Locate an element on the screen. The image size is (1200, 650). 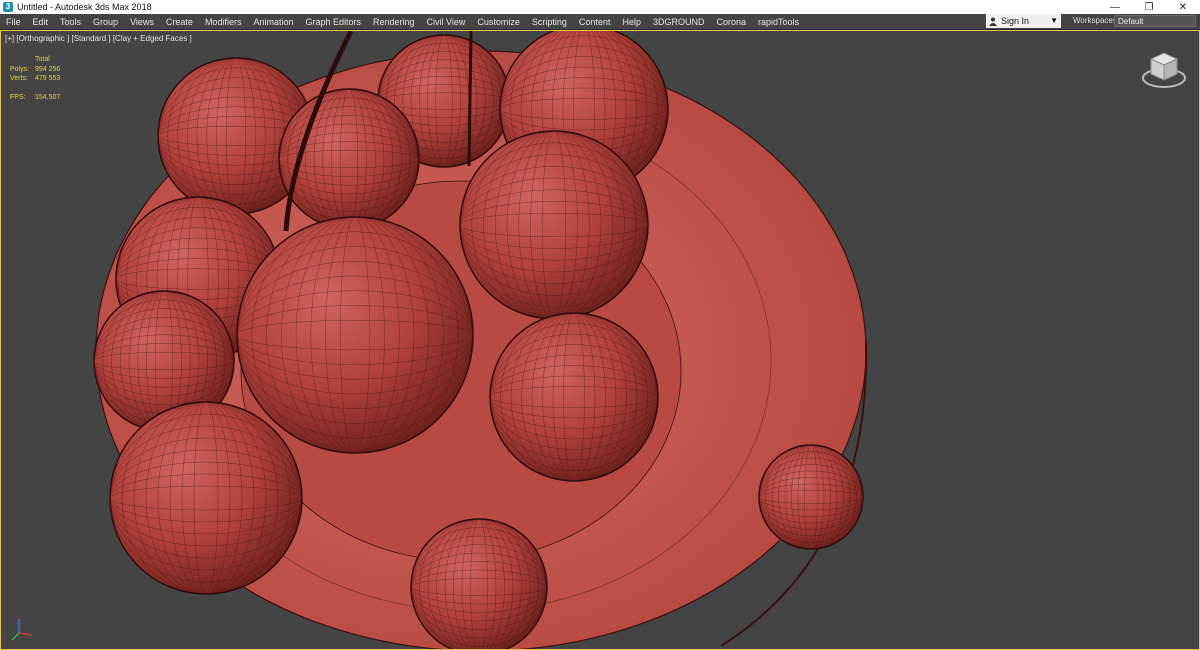
app-icon: 3 is located at coordinates (8, 7).